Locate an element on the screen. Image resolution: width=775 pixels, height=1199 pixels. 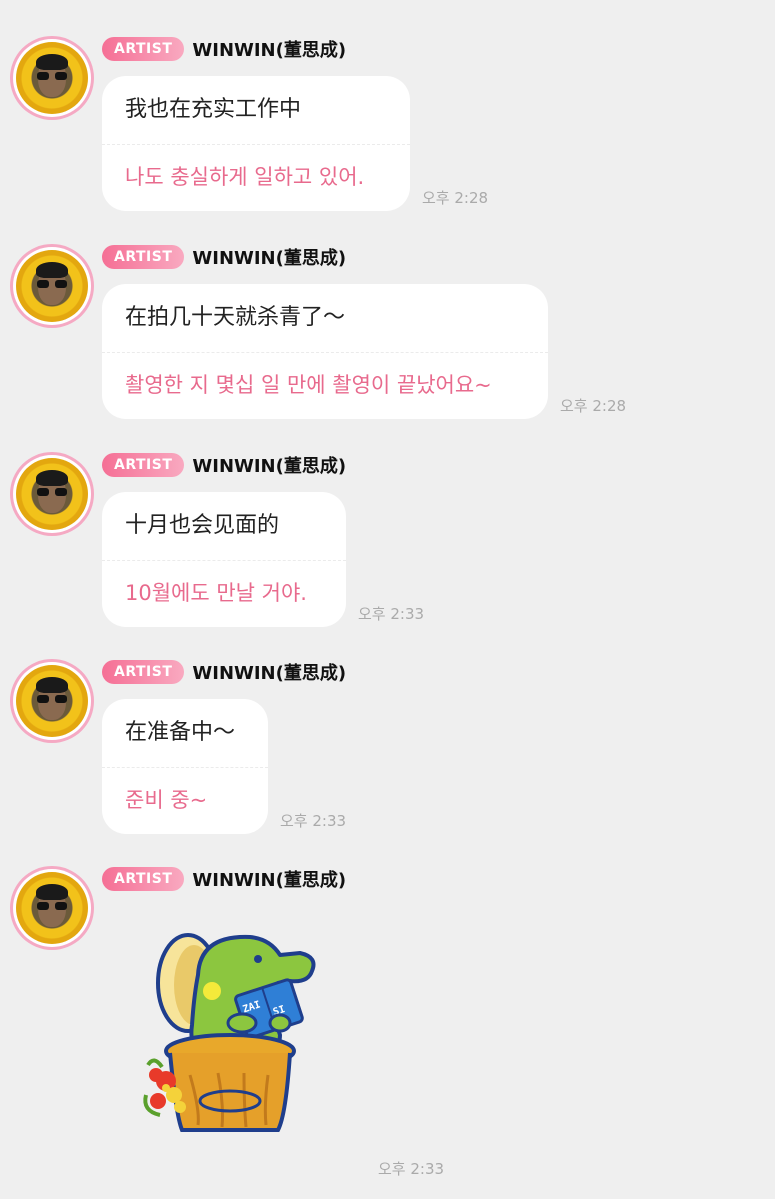
dinosaur-reading-book-sticker: ZAI SI is located at coordinates (230, 1035).